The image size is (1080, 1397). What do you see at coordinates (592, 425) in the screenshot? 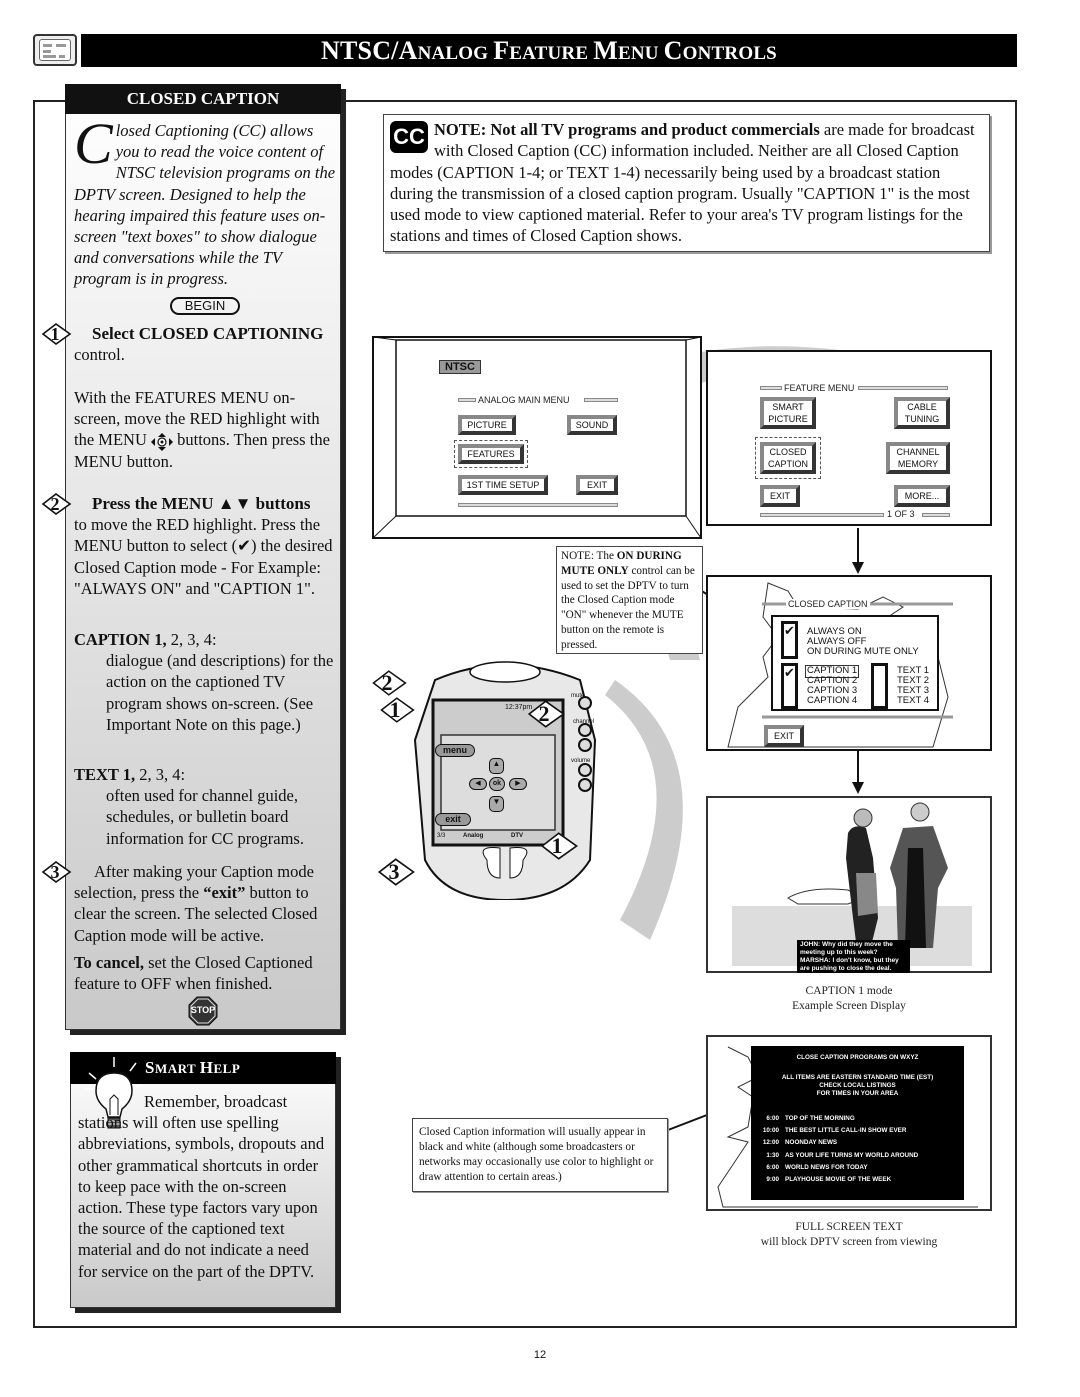
I see `sound-button: SOUND` at bounding box center [592, 425].